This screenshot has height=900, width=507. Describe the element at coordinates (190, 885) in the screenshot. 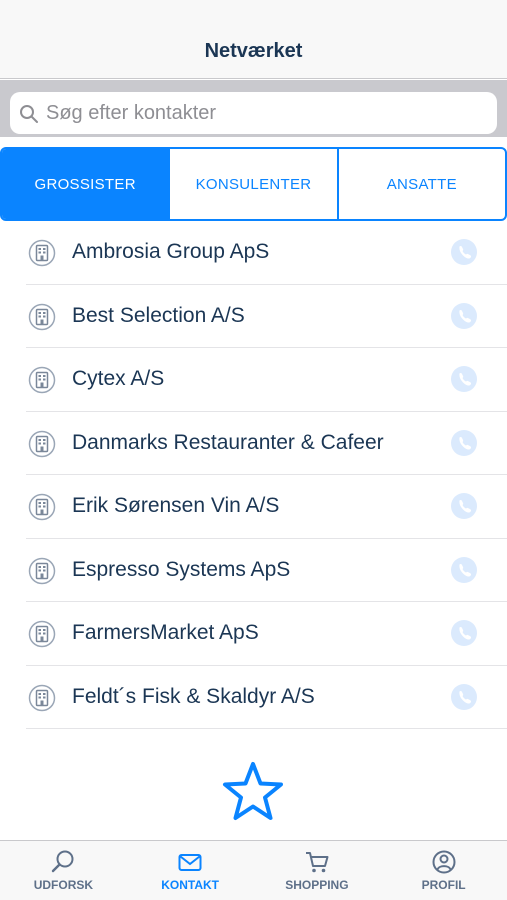

I see `tab-label: KONTAKT` at that location.